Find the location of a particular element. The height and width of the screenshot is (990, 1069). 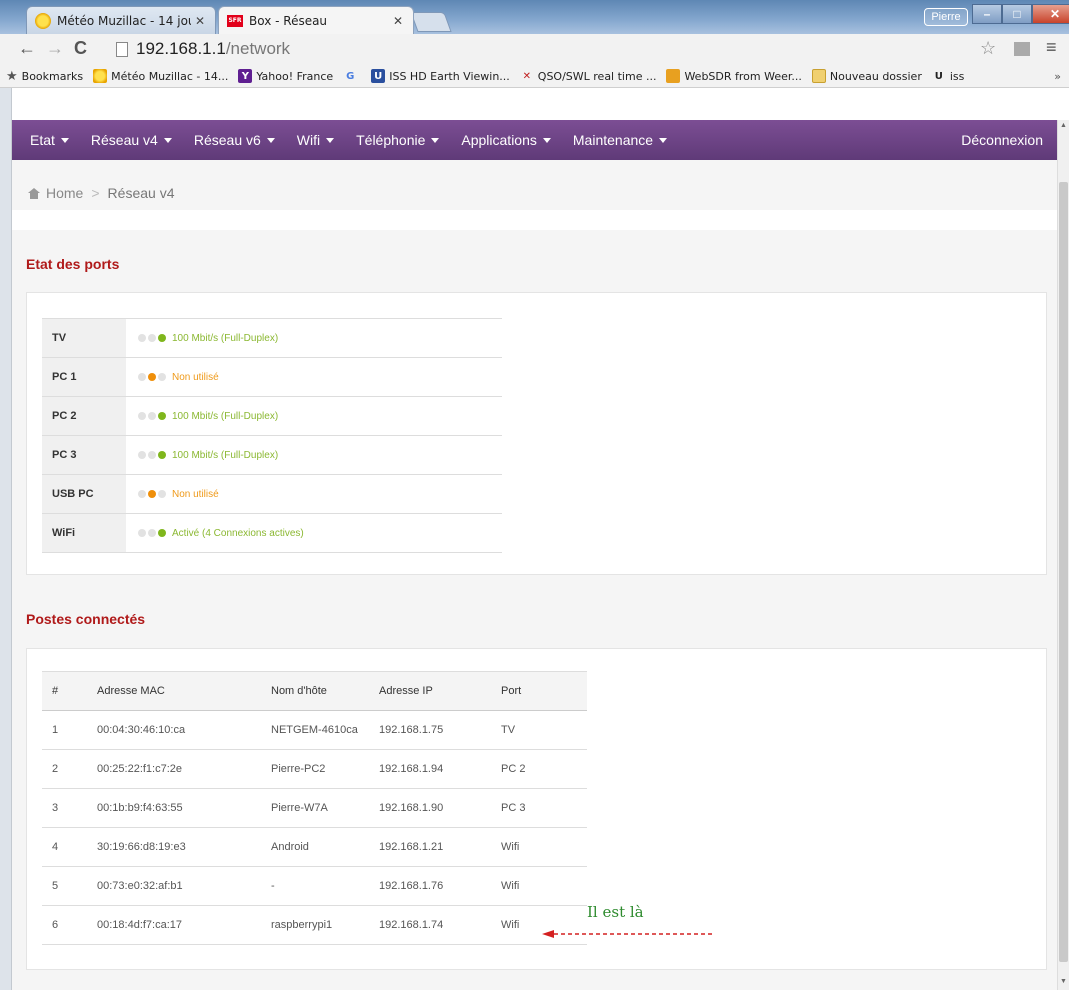

bookmark-item: Uiss is located at coordinates (948, 76).